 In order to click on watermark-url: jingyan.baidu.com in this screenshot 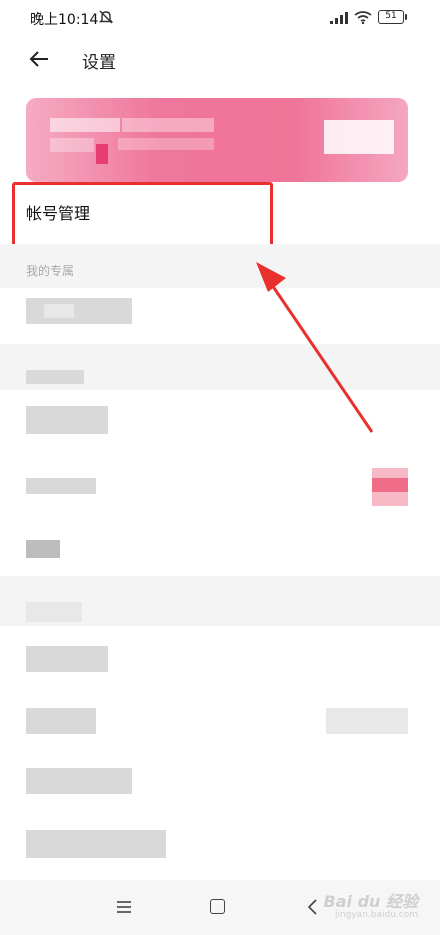, I will do `click(376, 915)`.